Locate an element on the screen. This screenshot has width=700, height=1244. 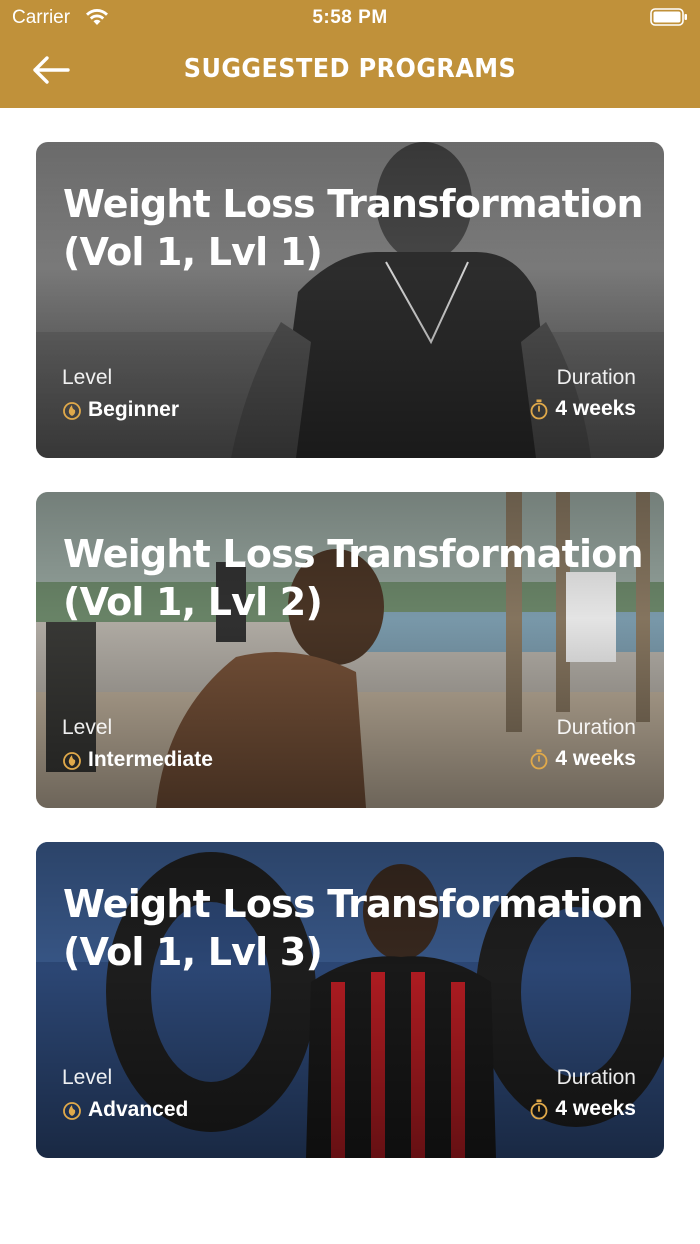
status-bar: Carrier 5:58 PM is located at coordinates (350, 18).